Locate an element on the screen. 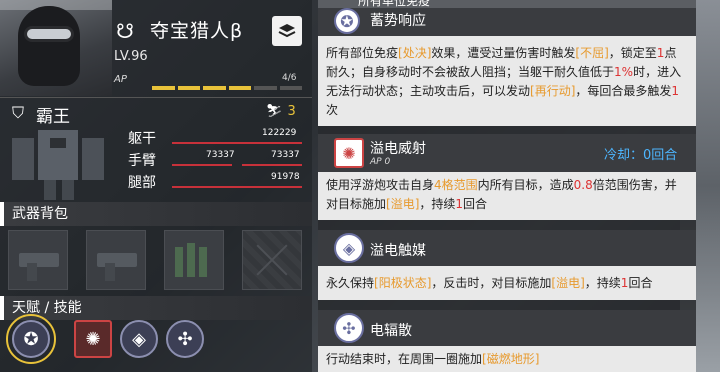  description-segment: 1% is located at coordinates (624, 72).